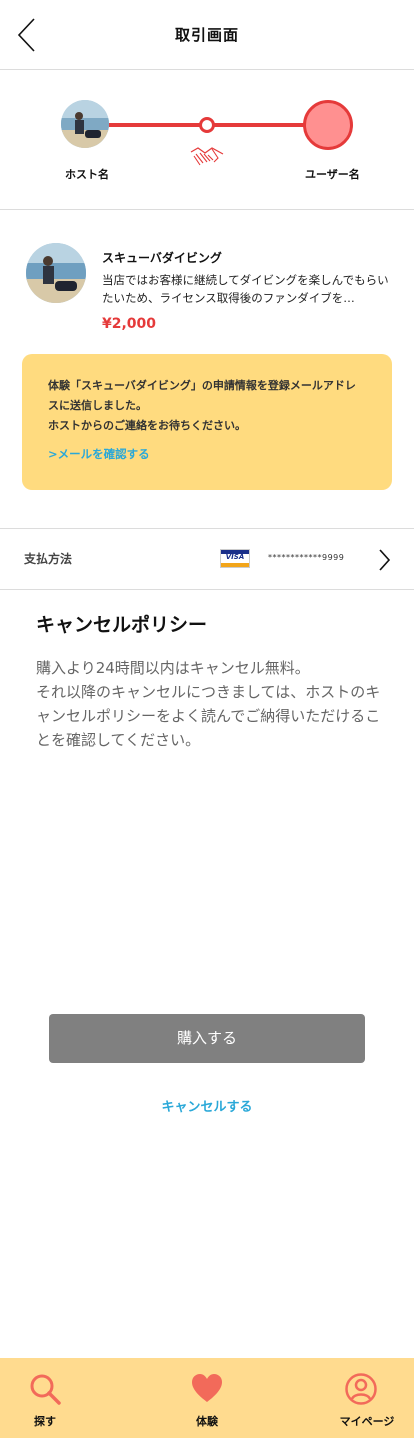  I want to click on search-icon, so click(45, 1389).